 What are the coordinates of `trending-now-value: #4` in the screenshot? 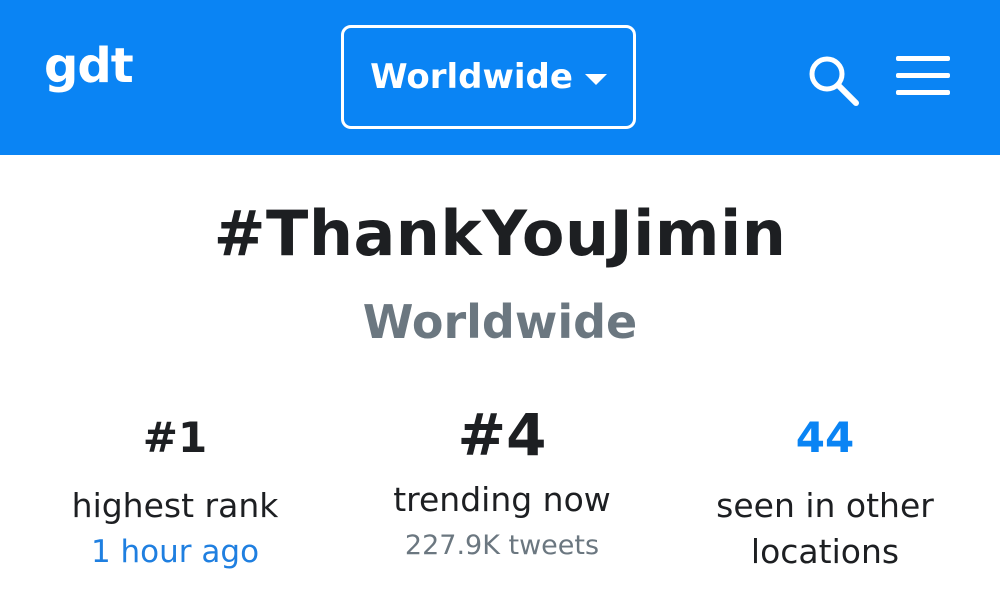 It's located at (502, 435).